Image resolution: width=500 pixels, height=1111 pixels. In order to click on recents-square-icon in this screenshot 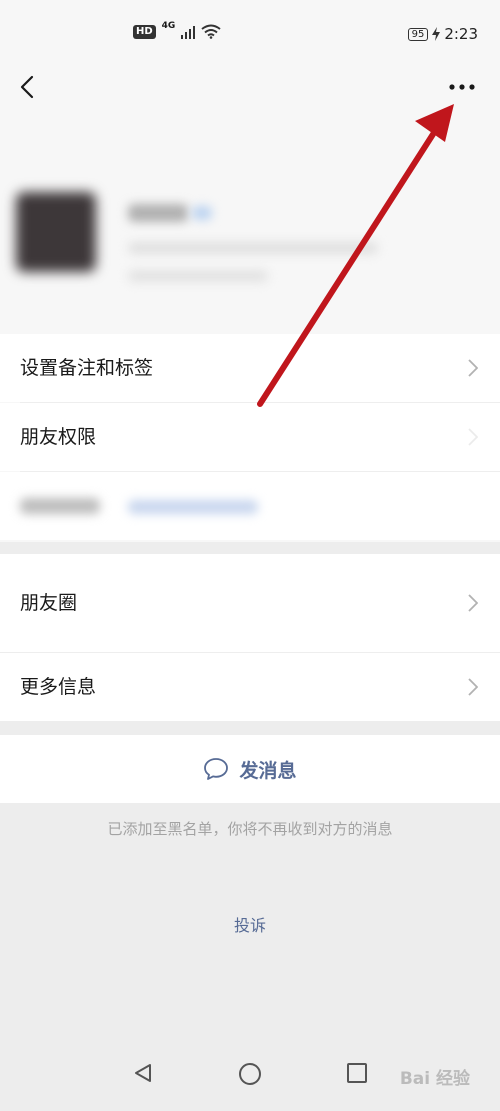, I will do `click(357, 1073)`.